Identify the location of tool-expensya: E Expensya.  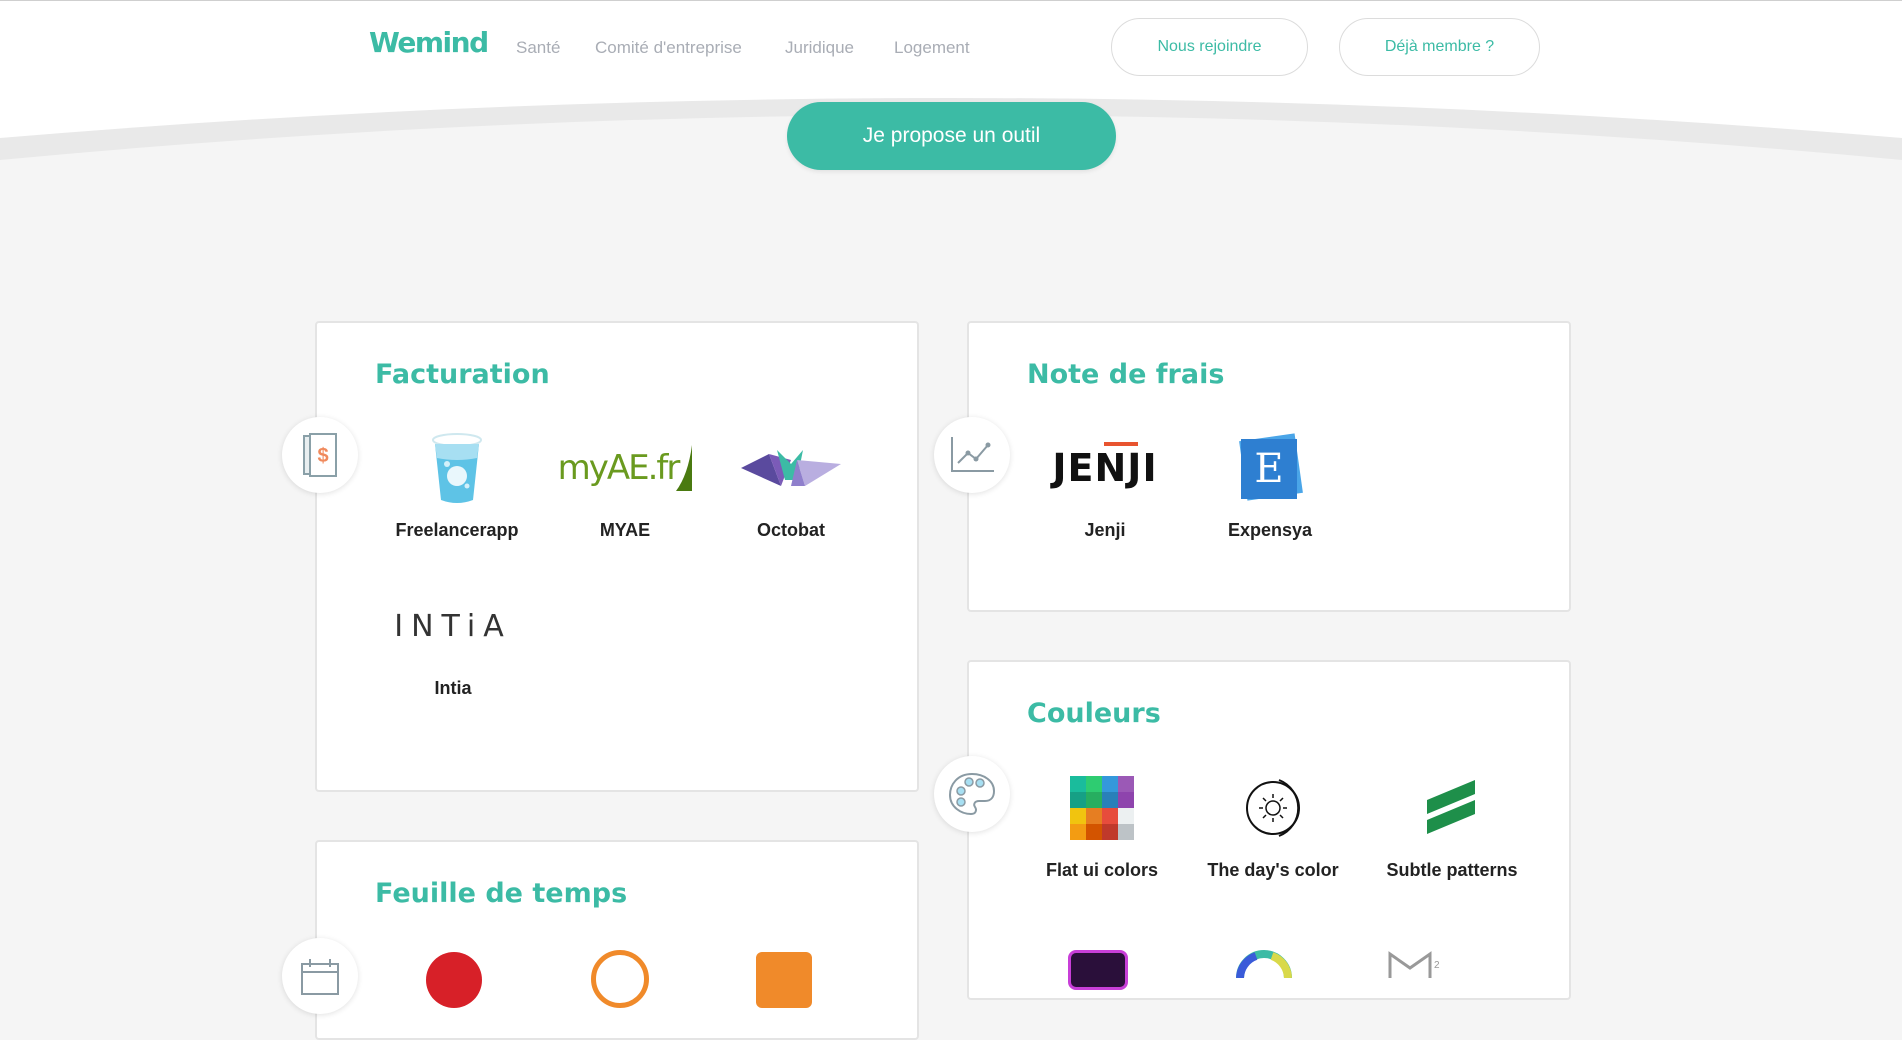
(1270, 481).